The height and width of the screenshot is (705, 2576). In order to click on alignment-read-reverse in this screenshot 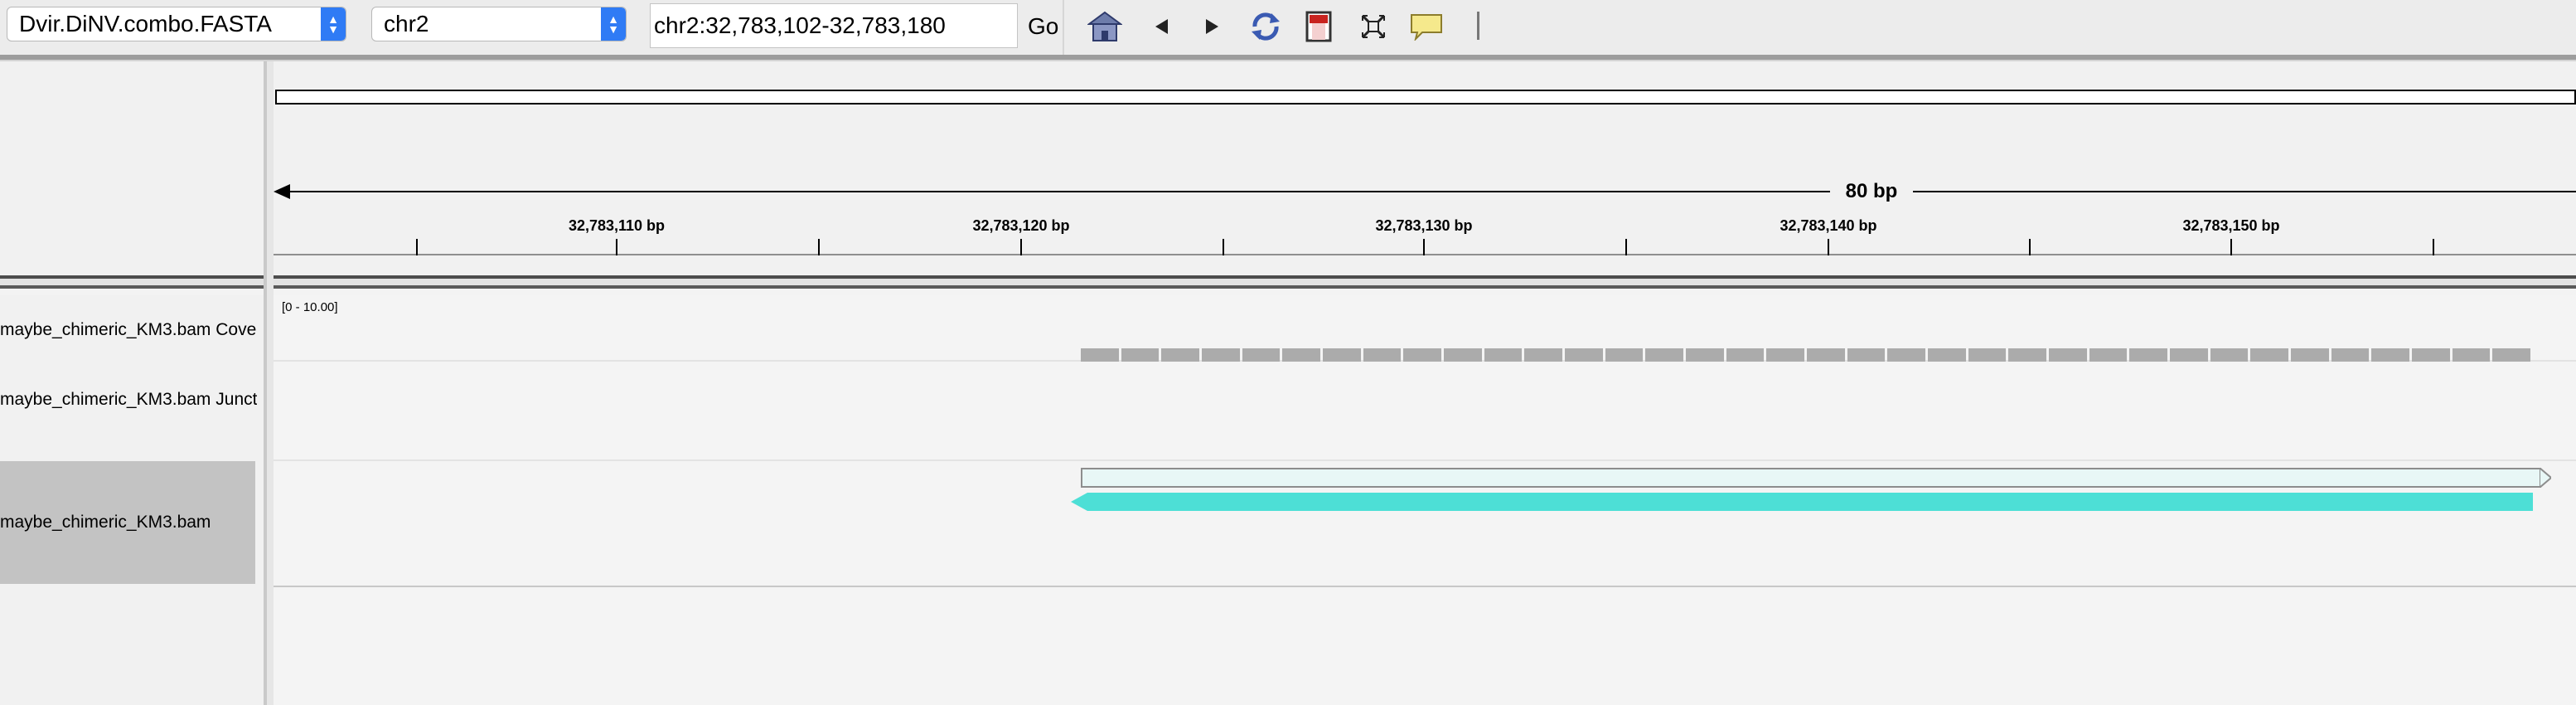, I will do `click(1810, 502)`.